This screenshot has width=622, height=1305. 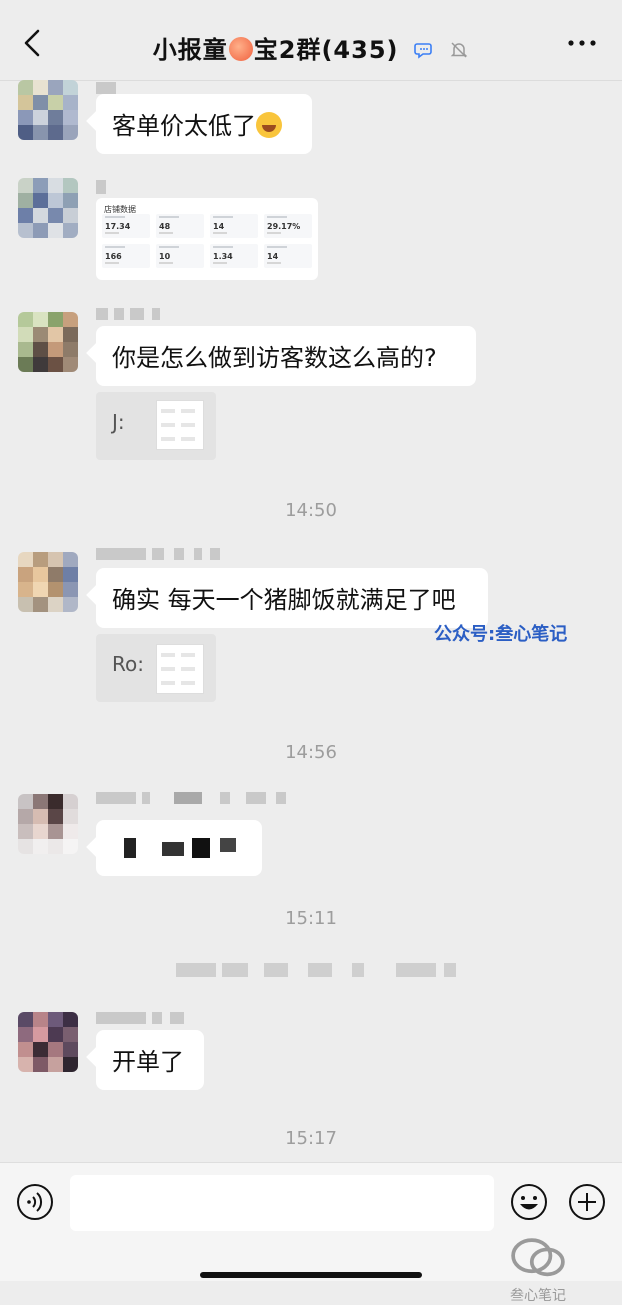 What do you see at coordinates (326, 50) in the screenshot?
I see `title-suffix: 宝2群(435)` at bounding box center [326, 50].